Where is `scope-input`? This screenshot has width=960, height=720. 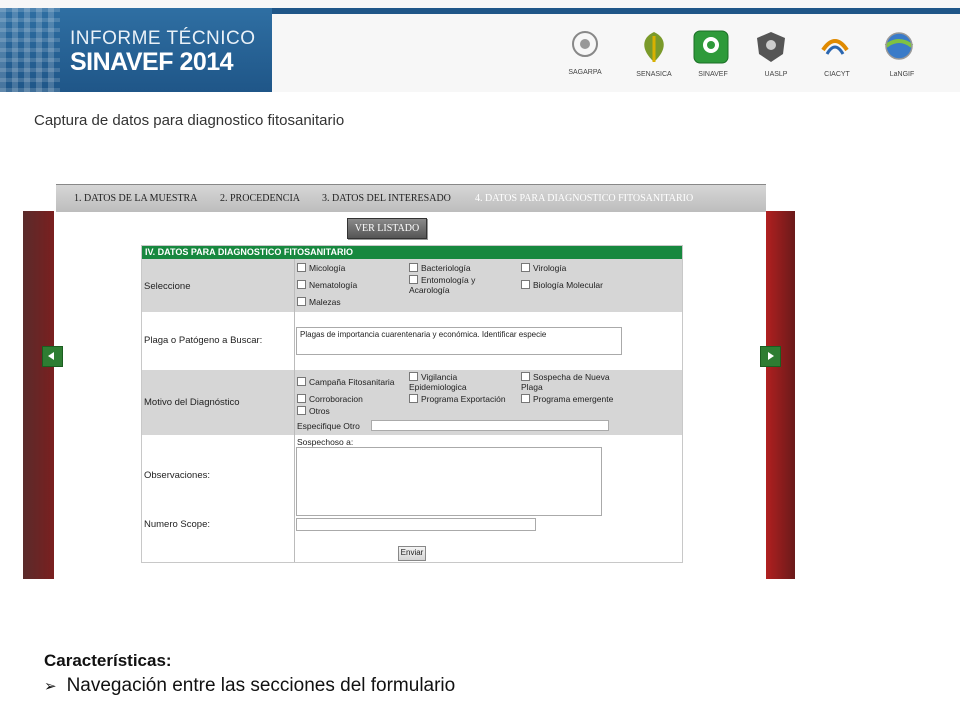
scope-input is located at coordinates (416, 524).